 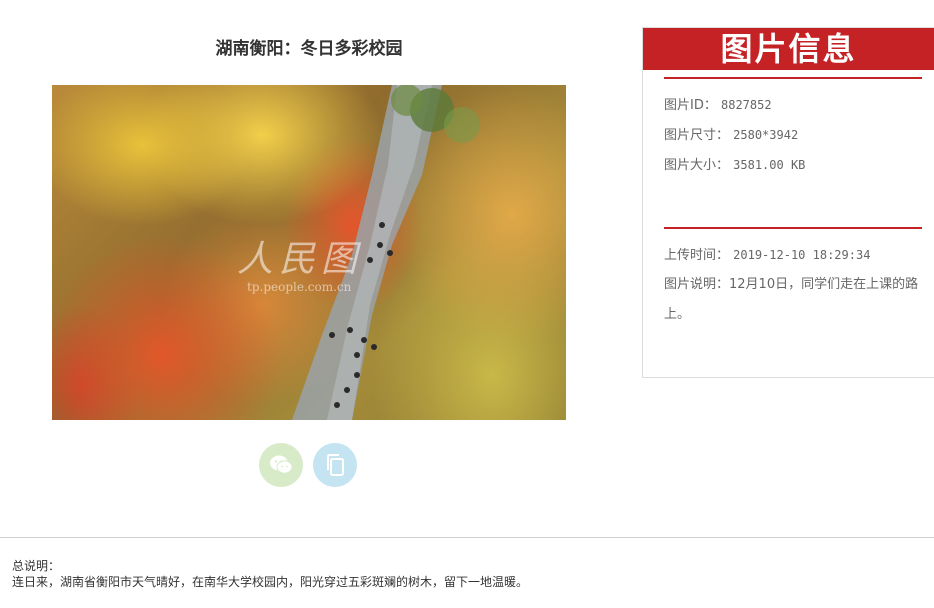 What do you see at coordinates (769, 165) in the screenshot?
I see `filesize-value: 3581.00 KB` at bounding box center [769, 165].